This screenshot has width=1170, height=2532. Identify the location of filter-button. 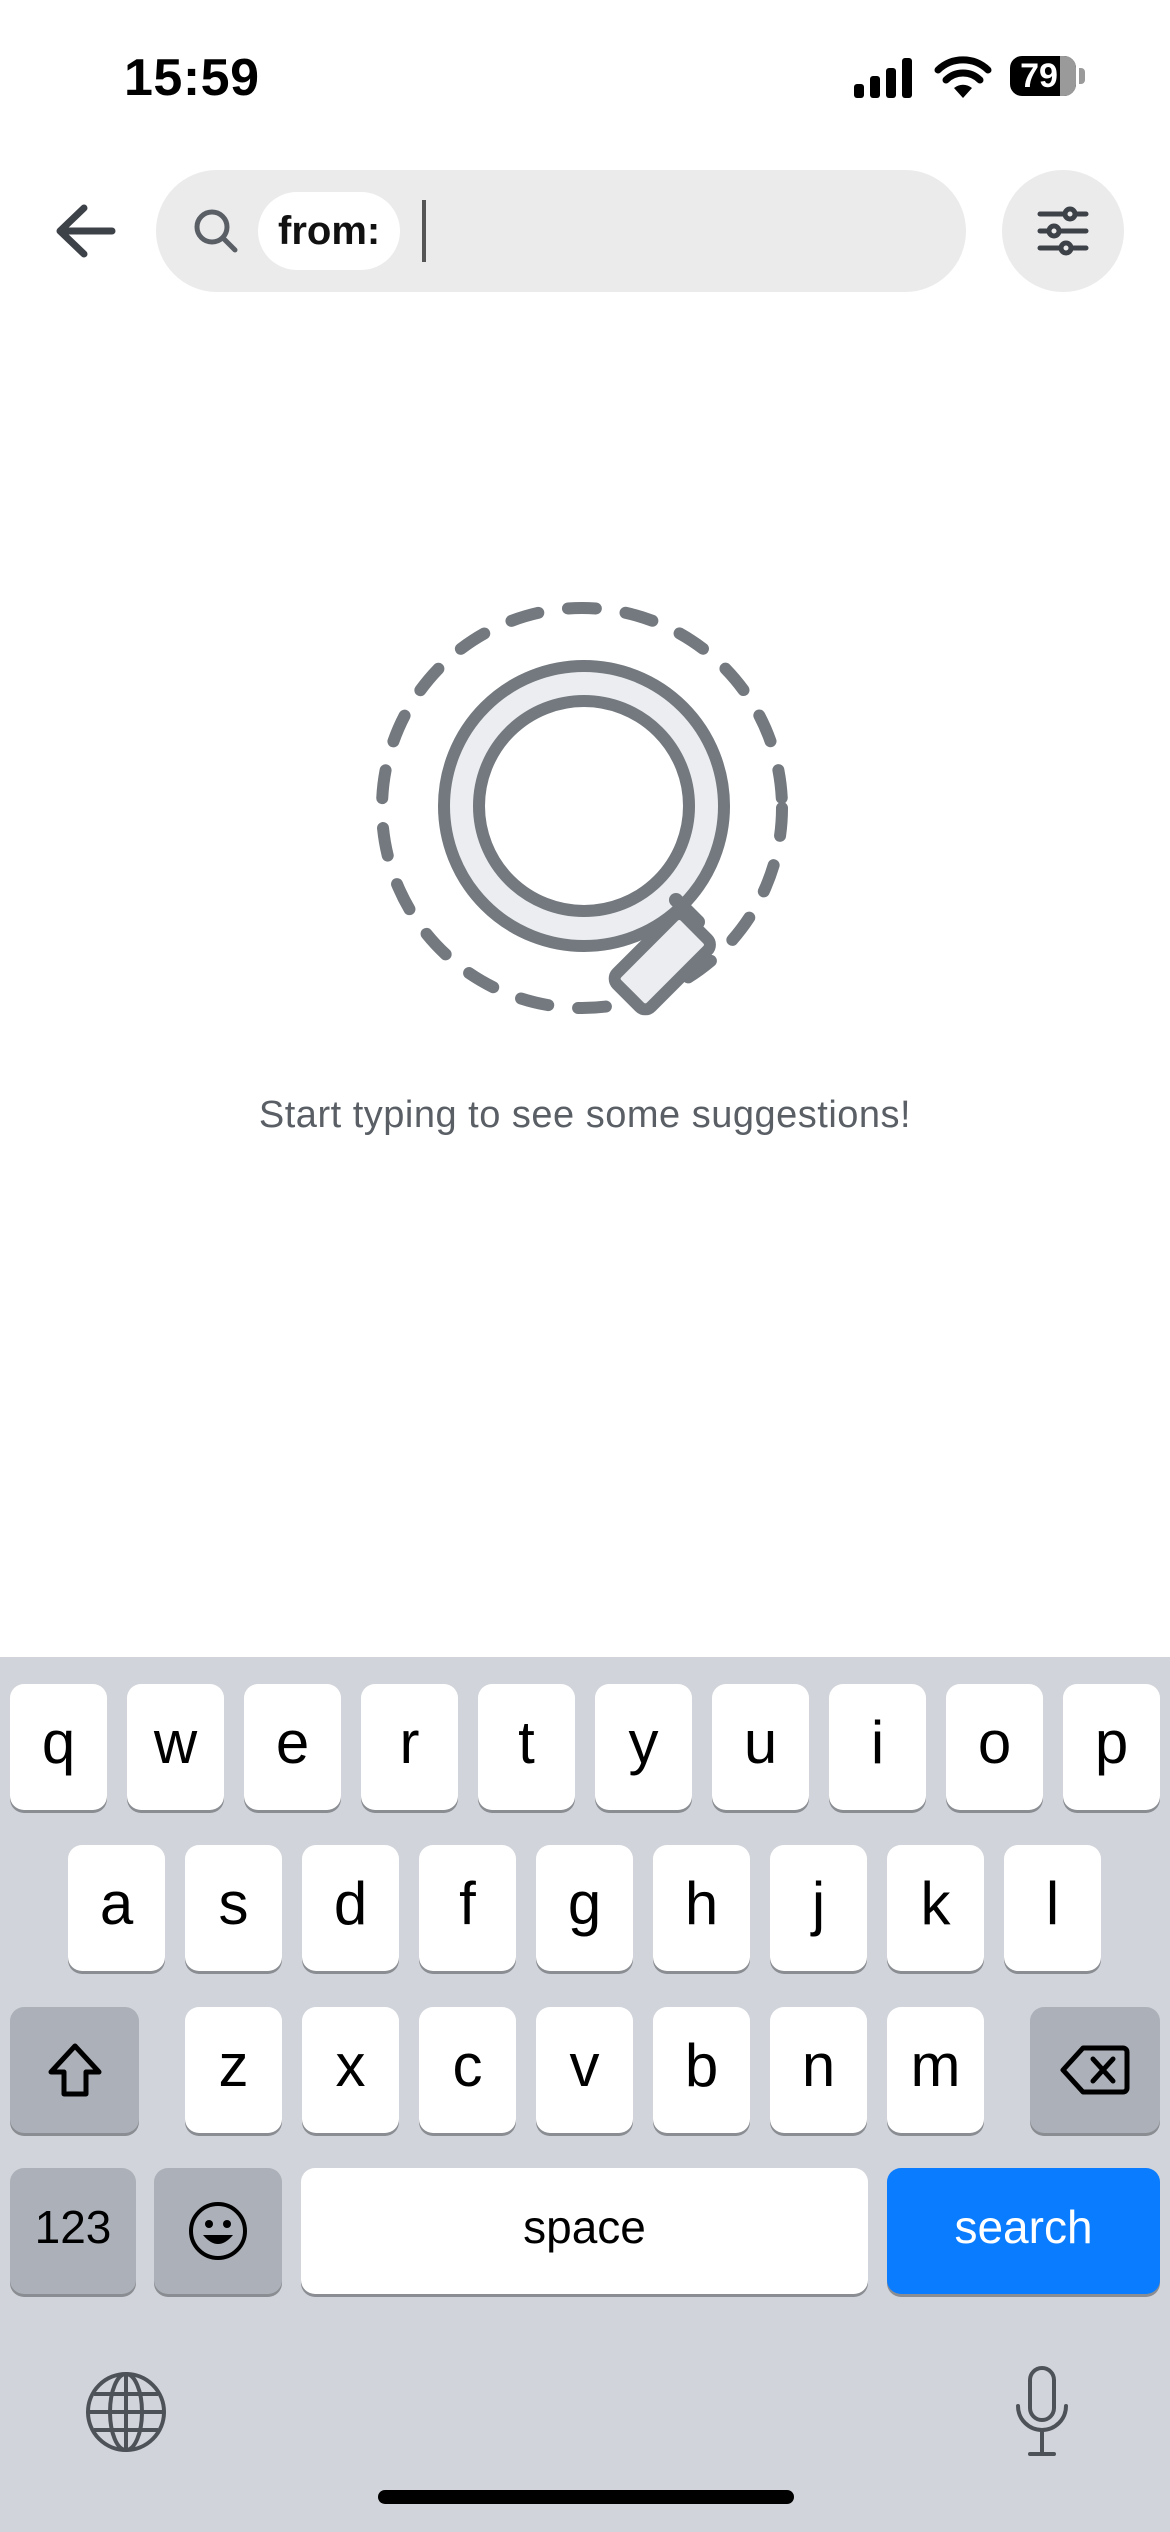
(1063, 231).